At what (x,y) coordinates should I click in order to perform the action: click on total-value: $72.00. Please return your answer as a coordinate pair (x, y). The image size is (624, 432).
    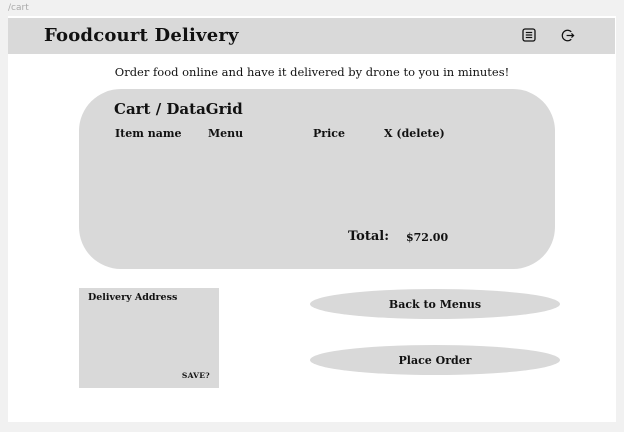
    Looking at the image, I should click on (427, 237).